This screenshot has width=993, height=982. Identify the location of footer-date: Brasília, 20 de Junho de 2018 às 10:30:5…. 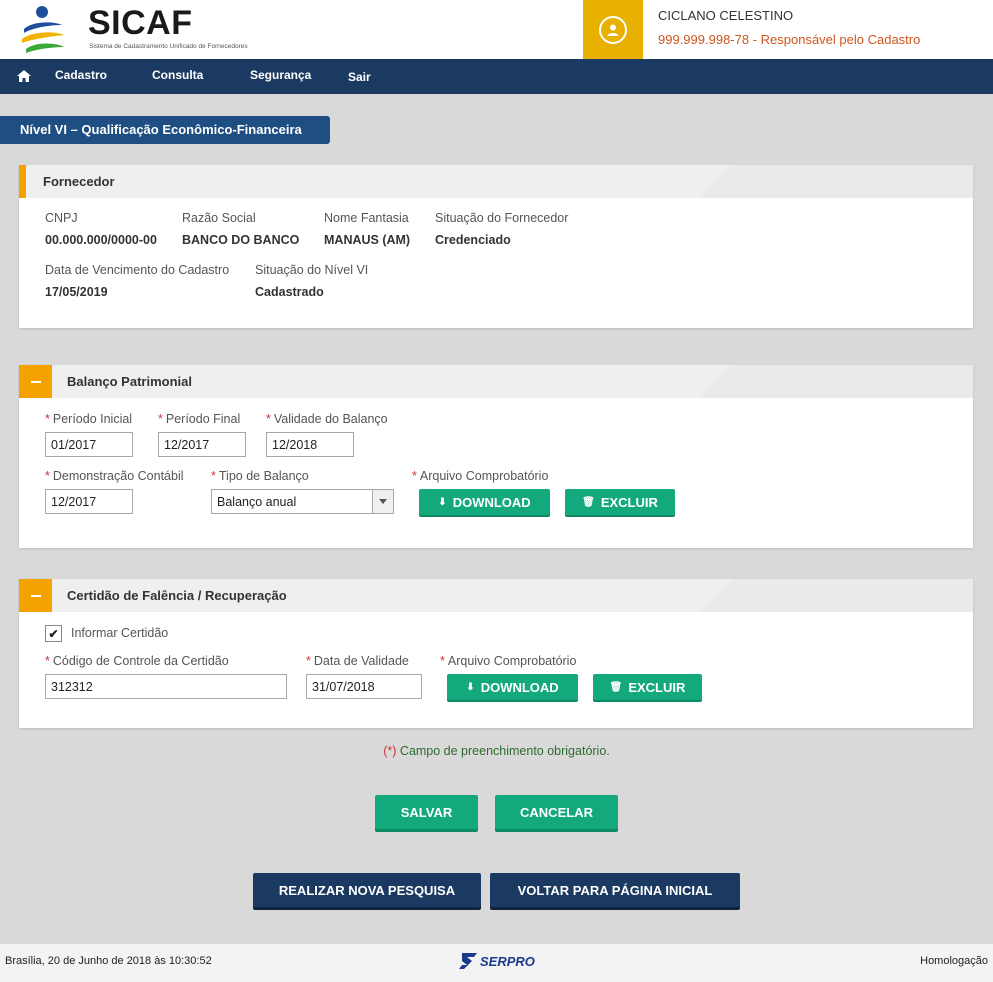
(108, 961).